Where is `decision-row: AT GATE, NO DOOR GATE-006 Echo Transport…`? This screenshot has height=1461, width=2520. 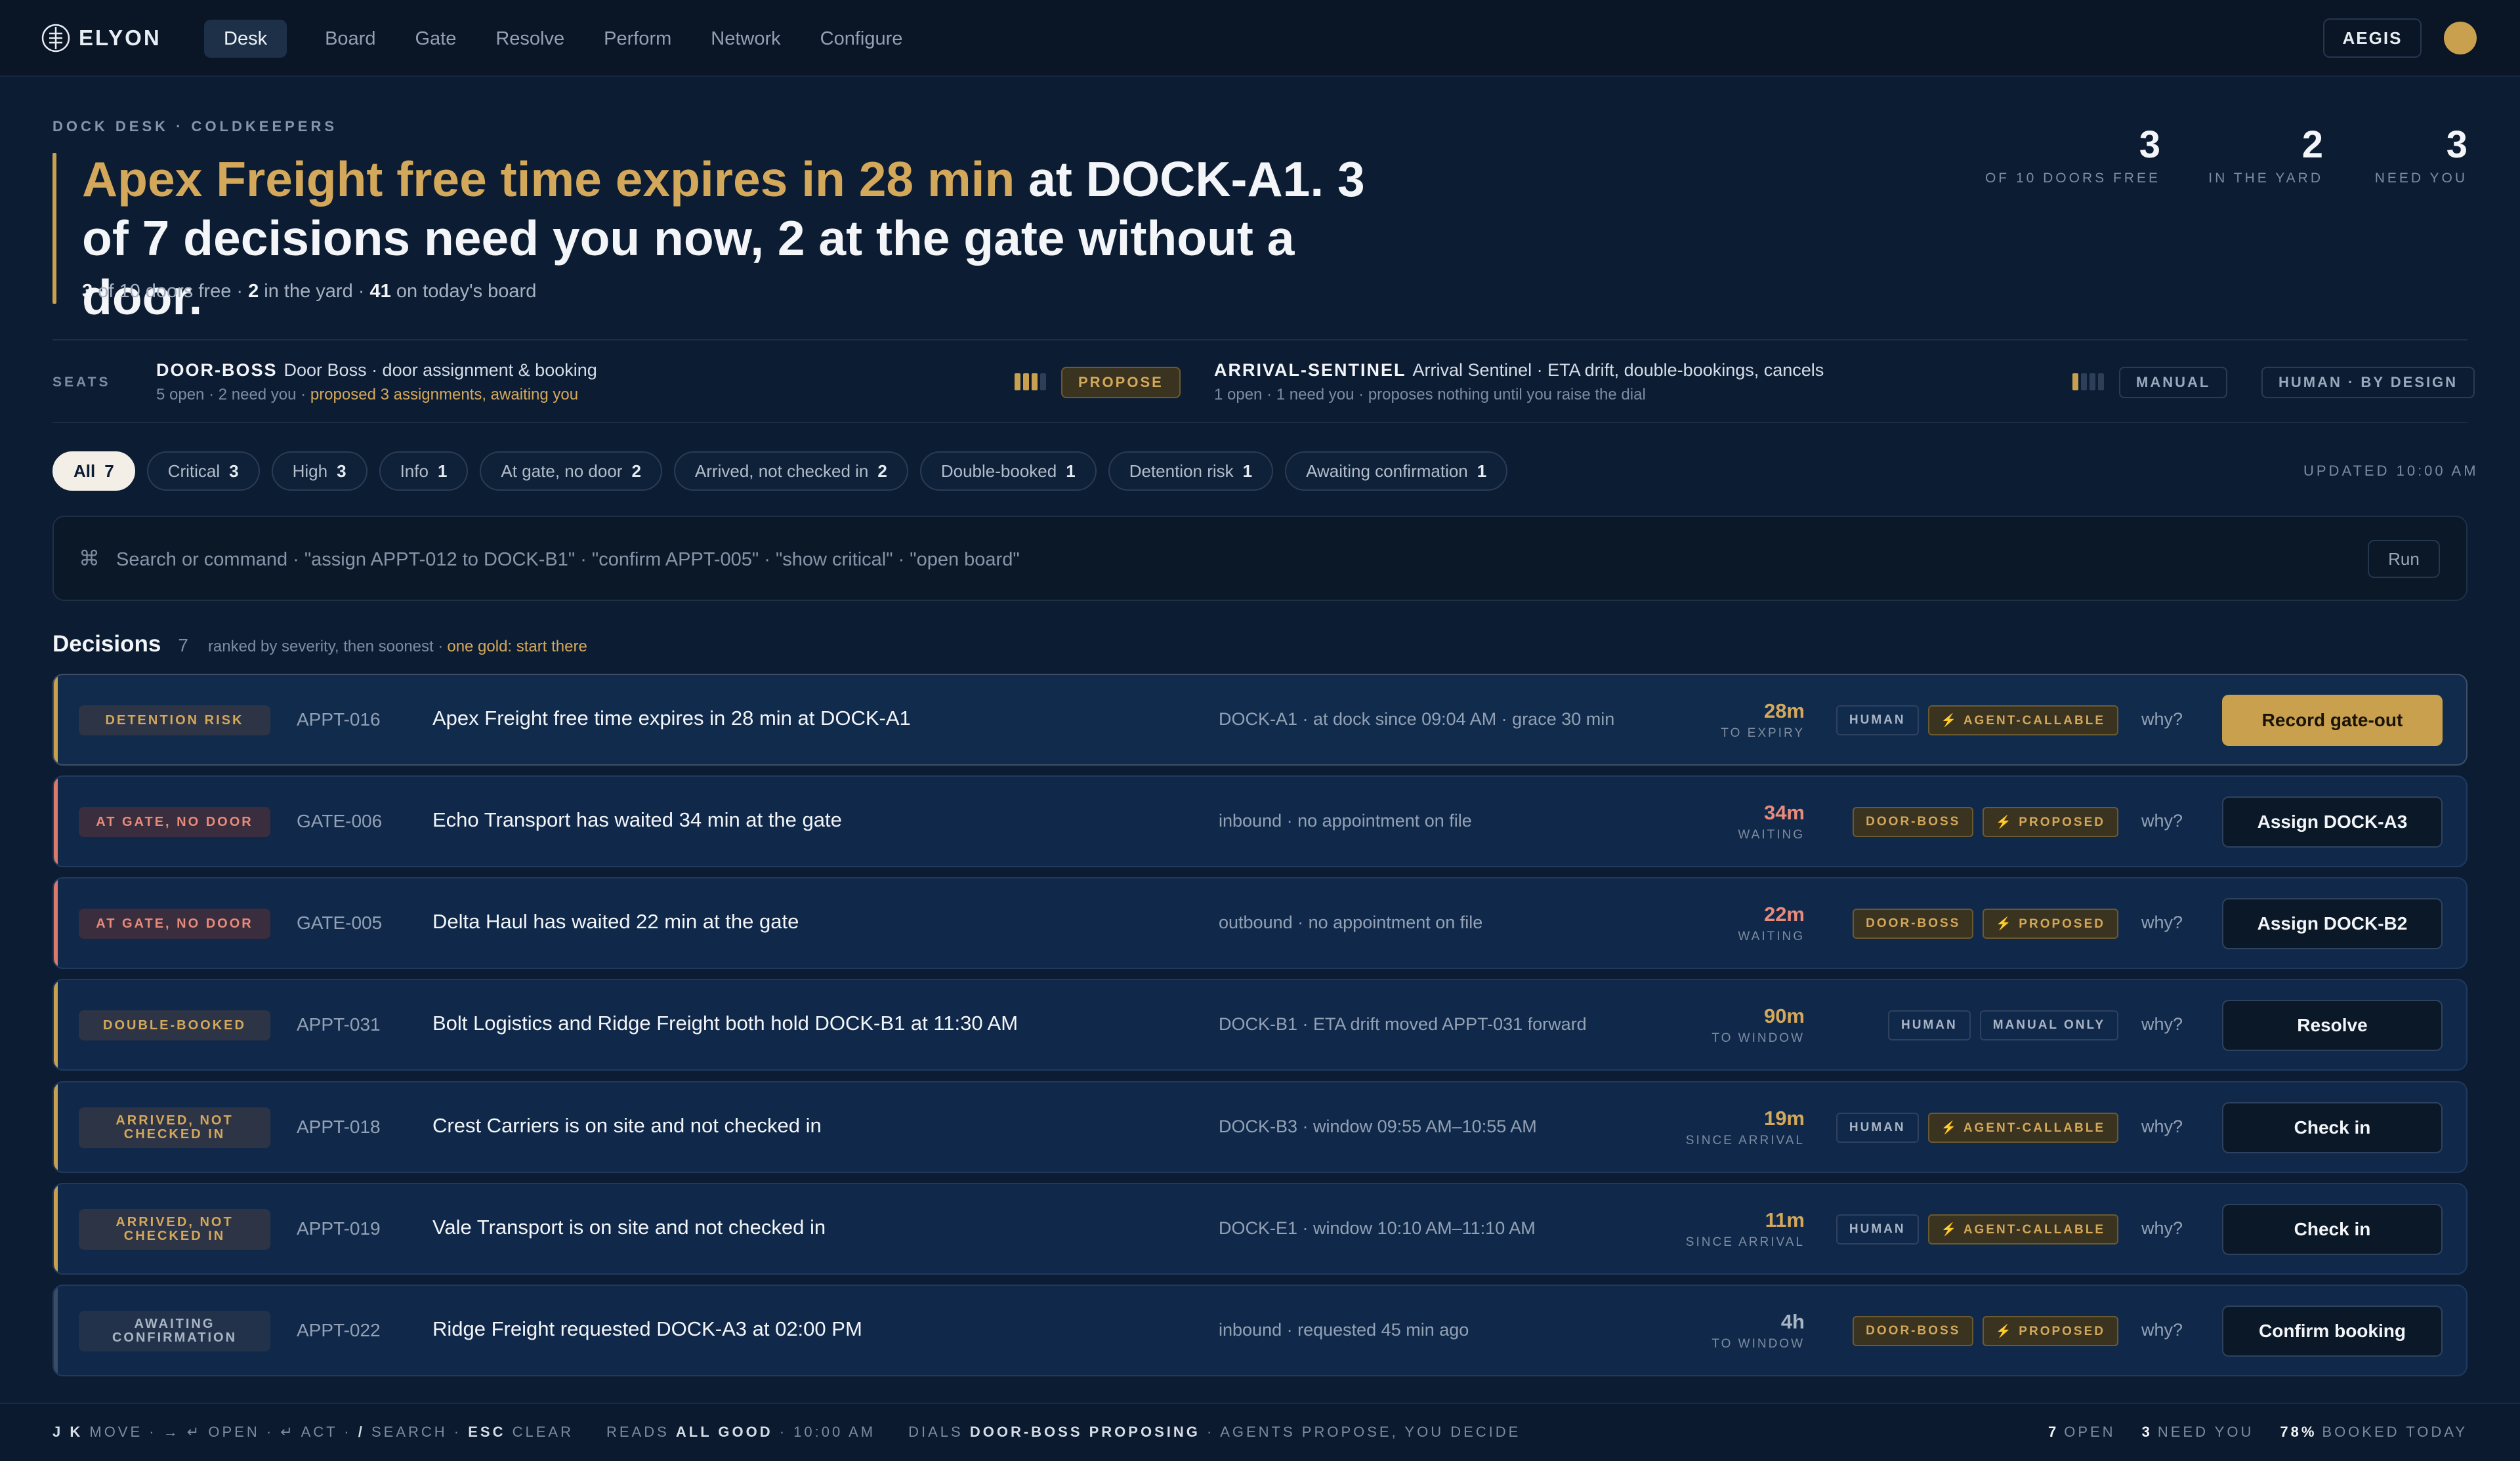 decision-row: AT GATE, NO DOOR GATE-006 Echo Transport… is located at coordinates (1260, 821).